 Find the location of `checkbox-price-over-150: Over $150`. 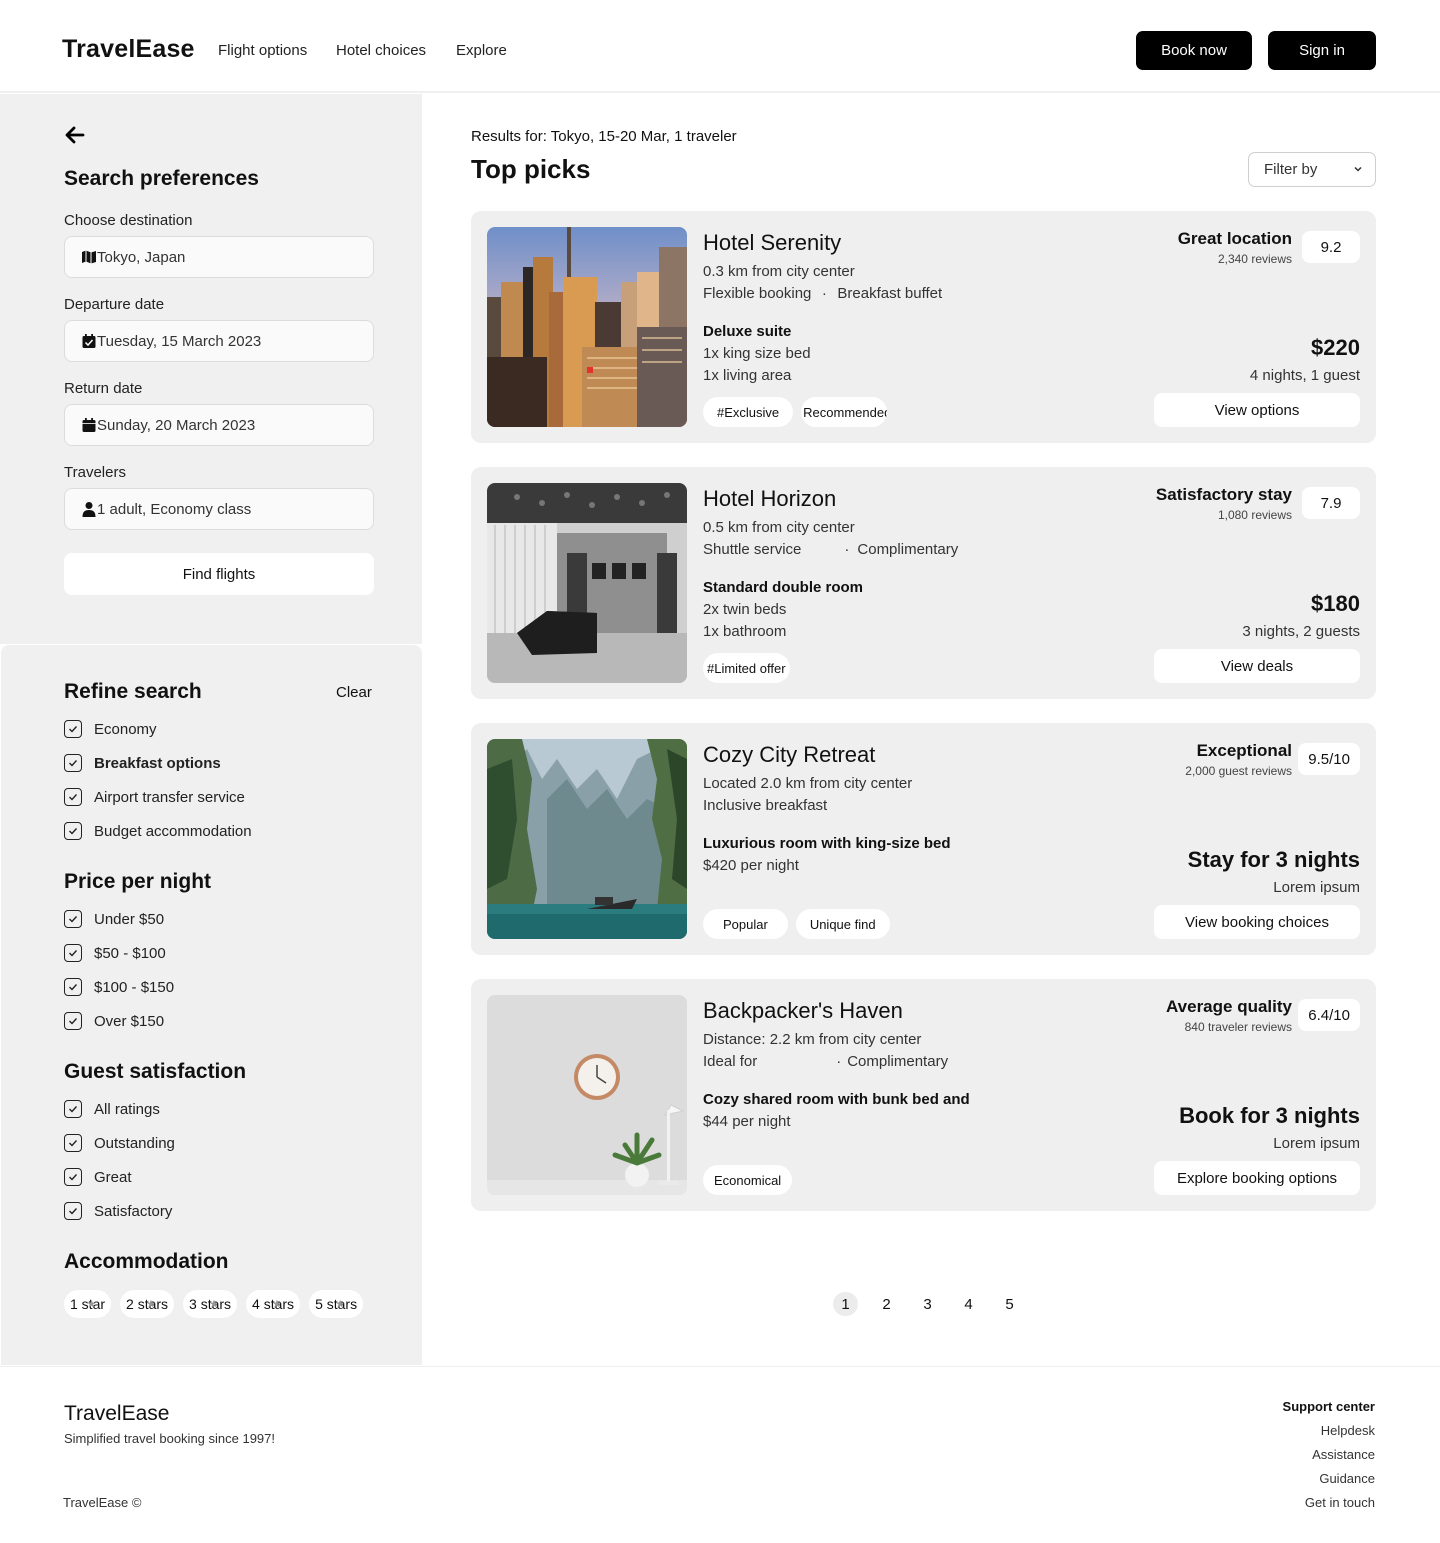

checkbox-price-over-150: Over $150 is located at coordinates (114, 1021).